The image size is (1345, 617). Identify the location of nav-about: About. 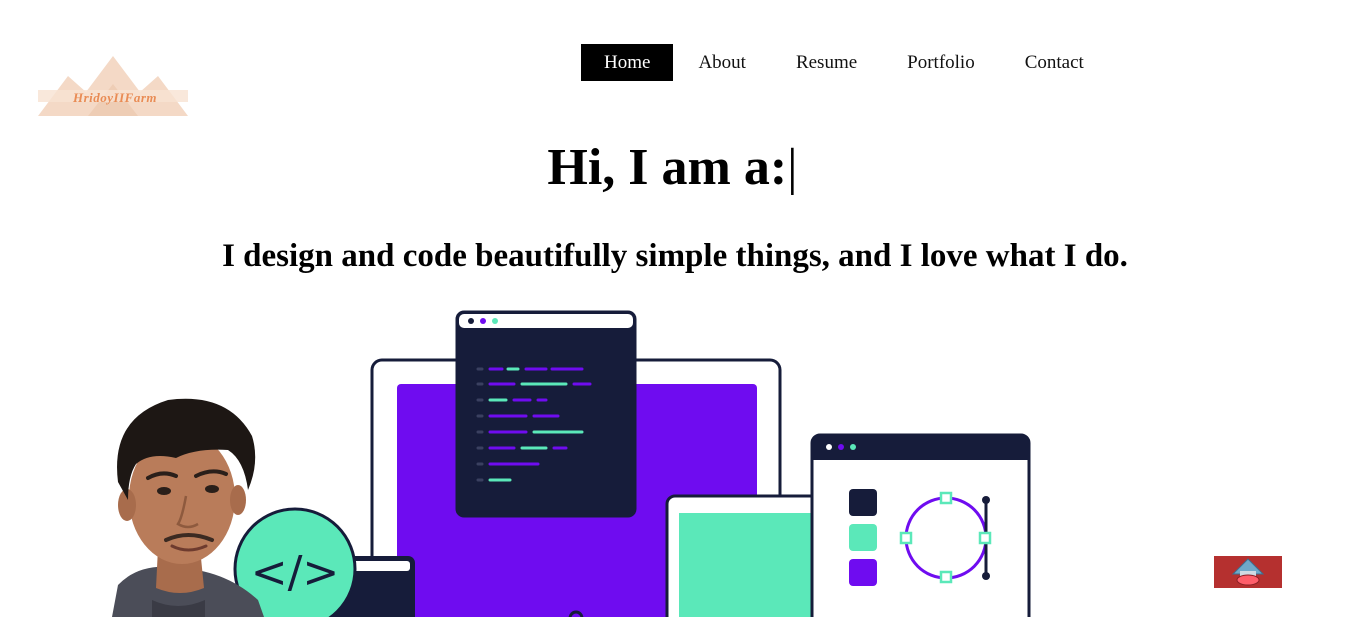
(722, 62).